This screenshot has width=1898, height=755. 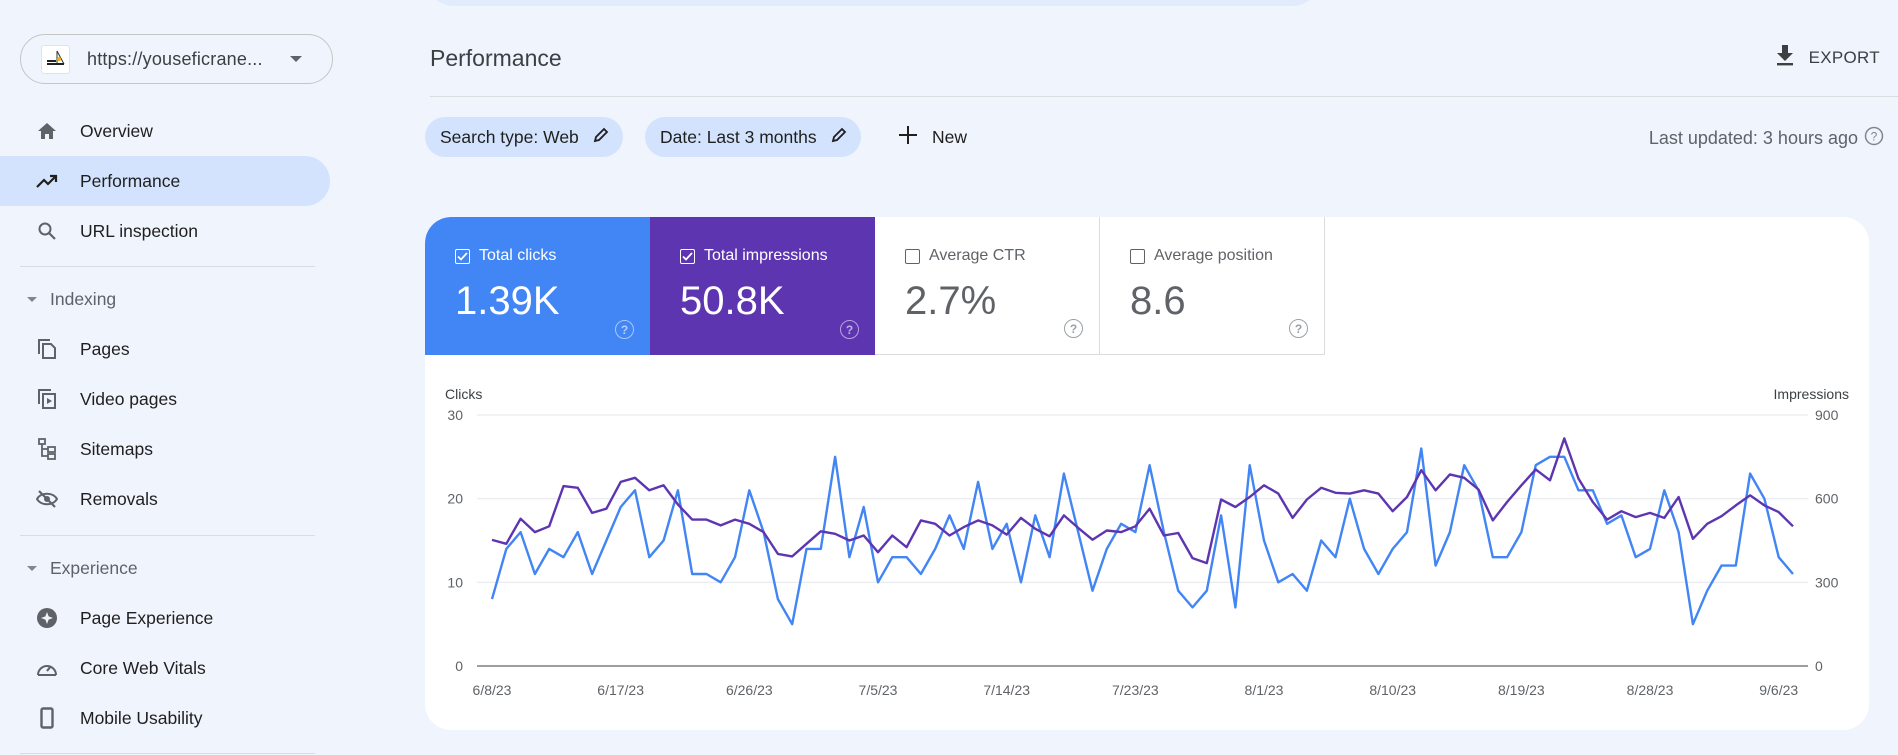 What do you see at coordinates (1164, 96) in the screenshot?
I see `header-divider` at bounding box center [1164, 96].